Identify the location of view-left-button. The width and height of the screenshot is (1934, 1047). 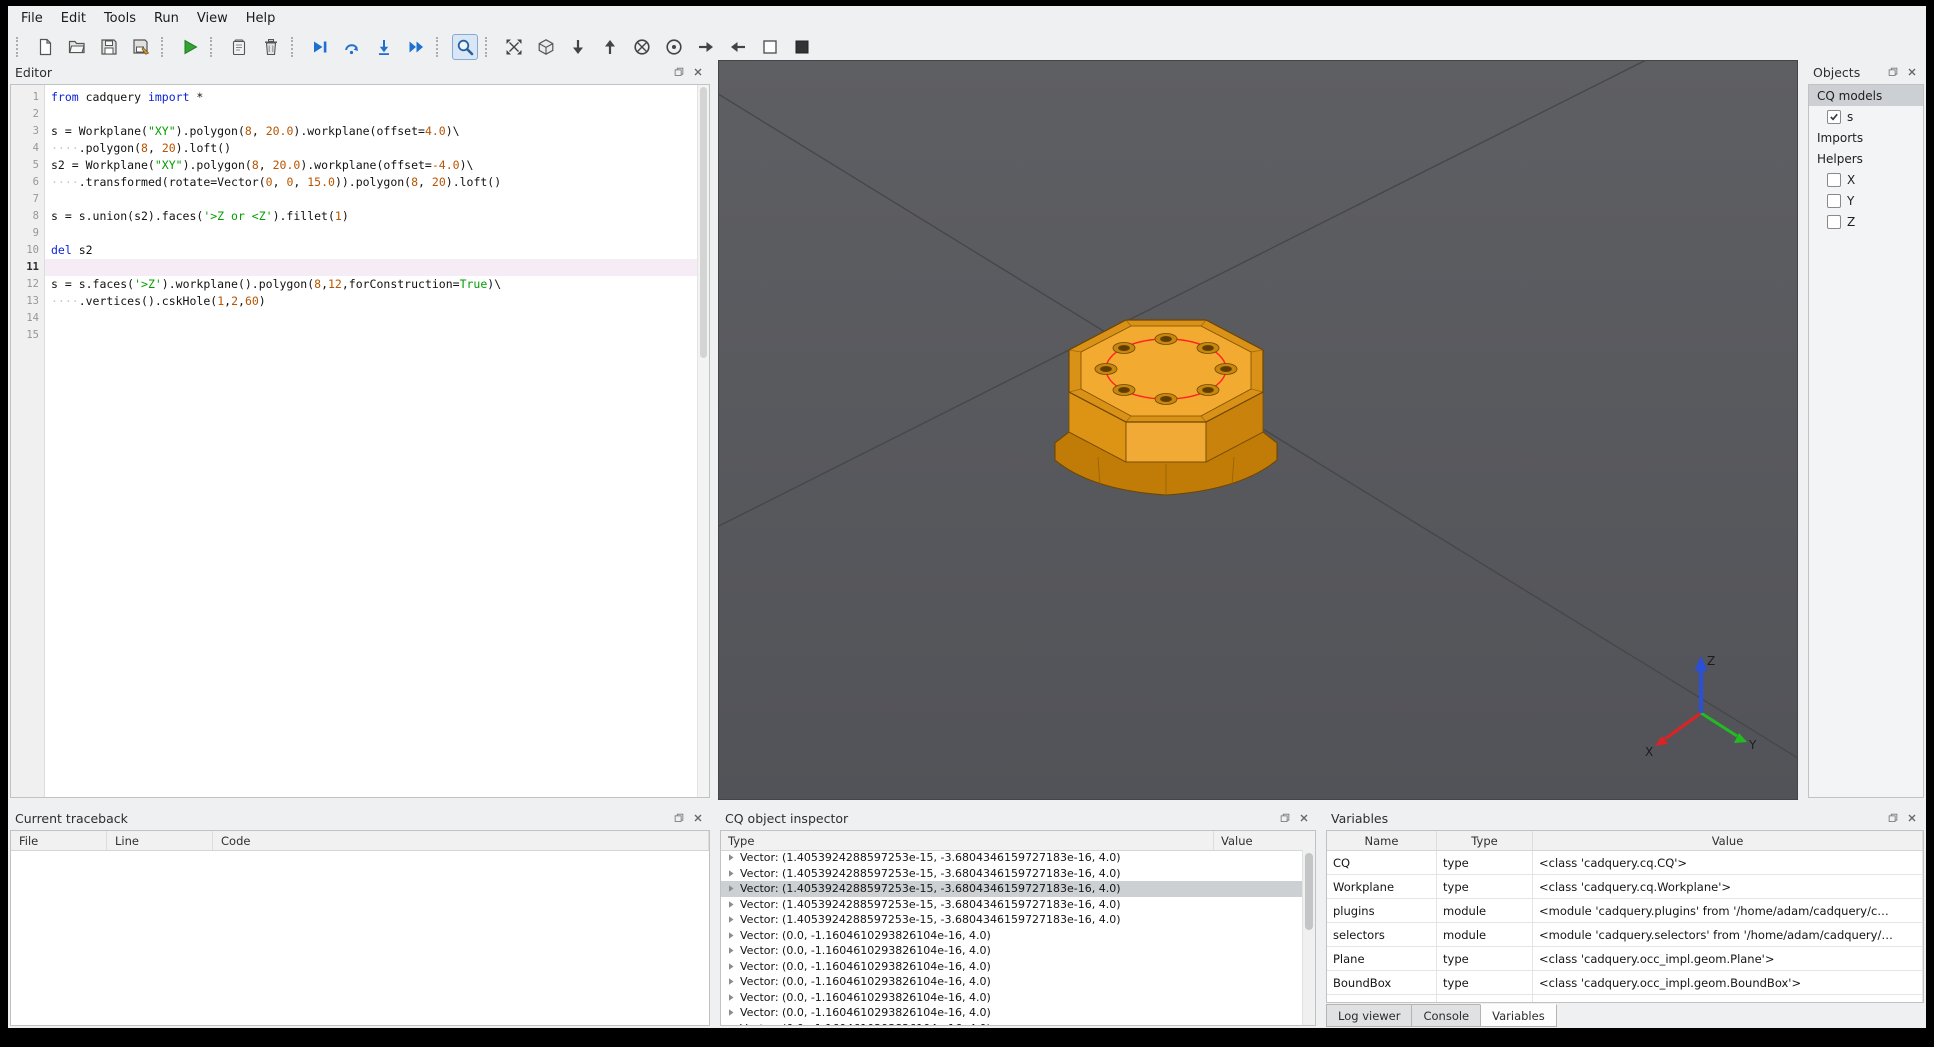
(738, 47).